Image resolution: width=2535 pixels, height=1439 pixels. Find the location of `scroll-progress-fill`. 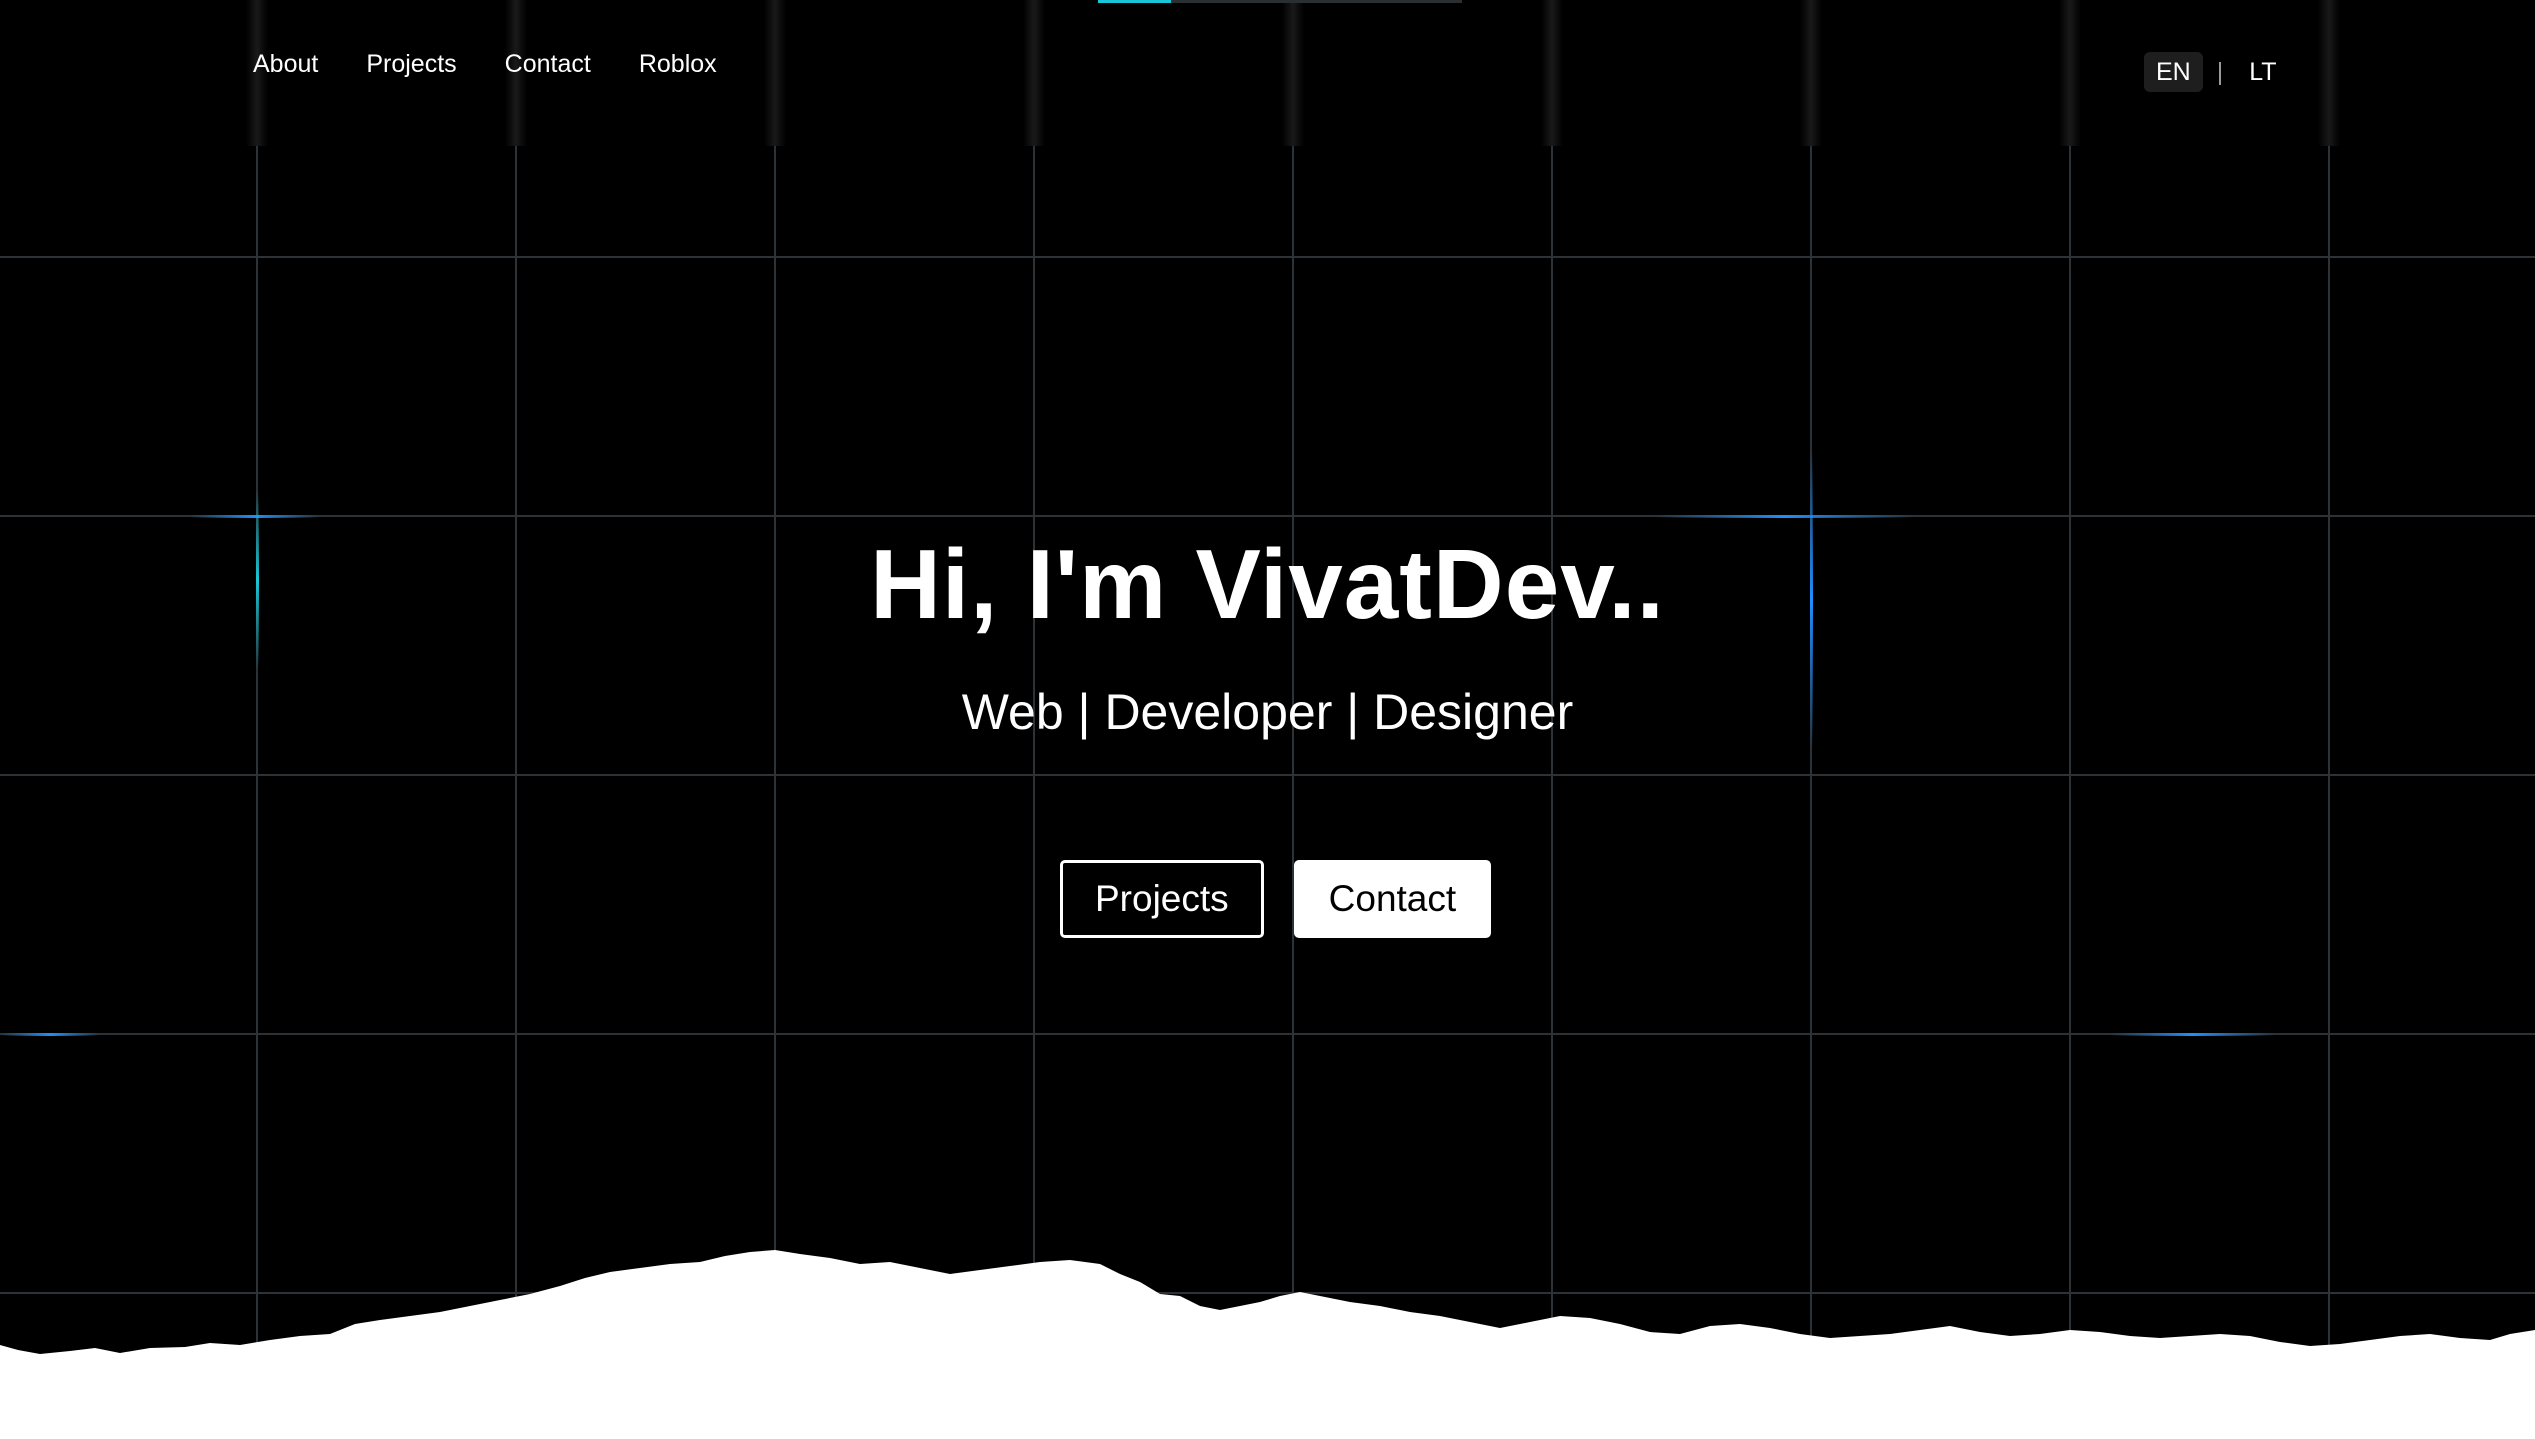

scroll-progress-fill is located at coordinates (1134, 1).